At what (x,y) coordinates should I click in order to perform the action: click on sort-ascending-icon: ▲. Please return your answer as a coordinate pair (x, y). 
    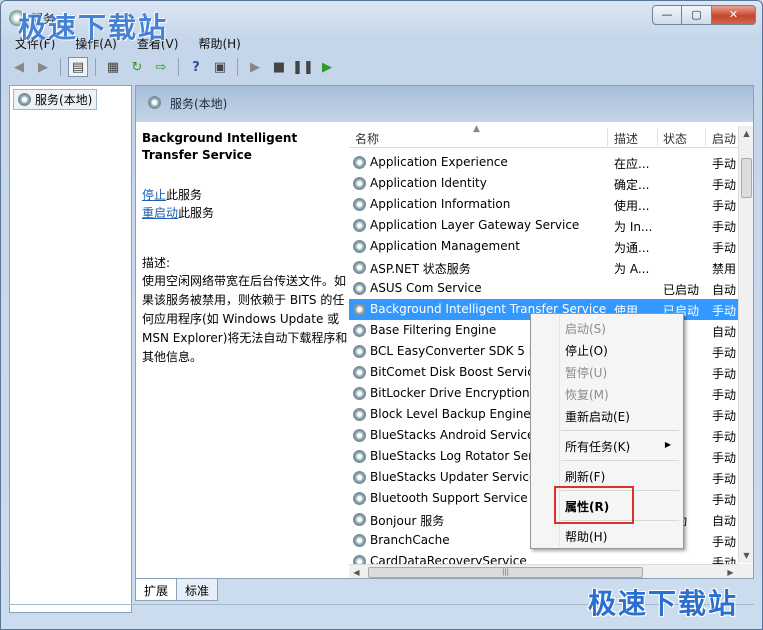
    Looking at the image, I should click on (476, 129).